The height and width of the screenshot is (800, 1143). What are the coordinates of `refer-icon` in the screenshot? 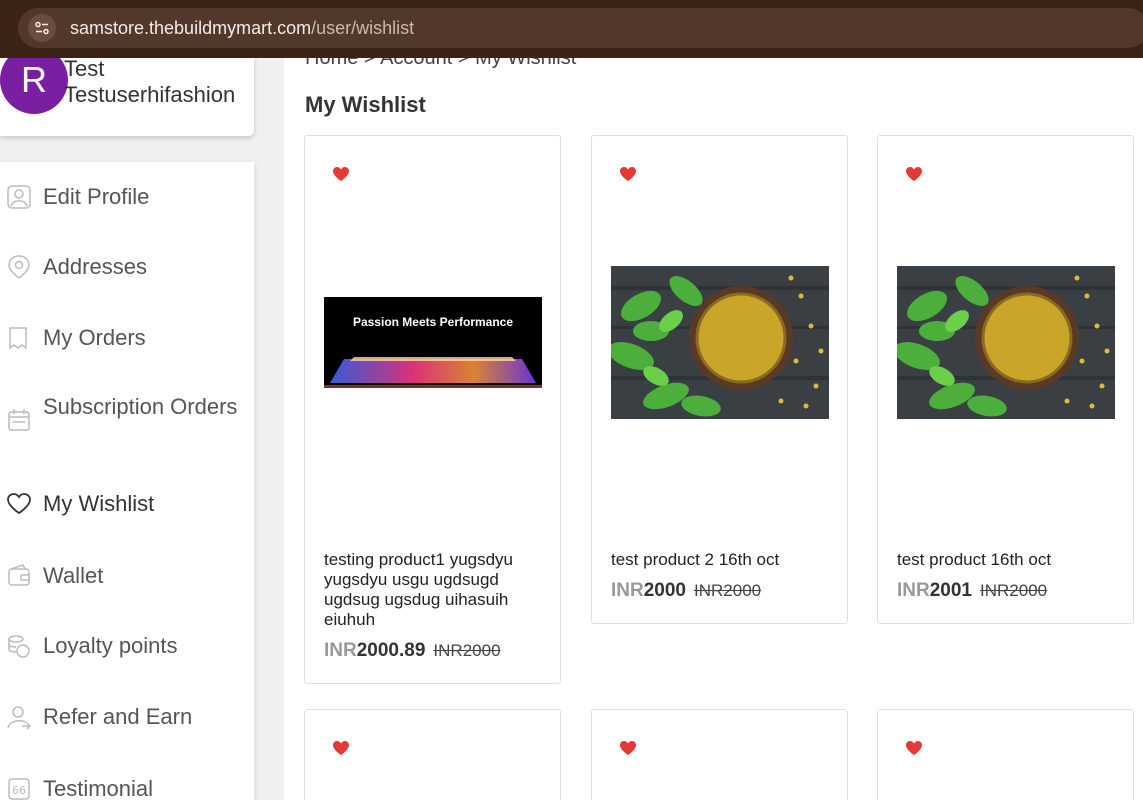 It's located at (19, 718).